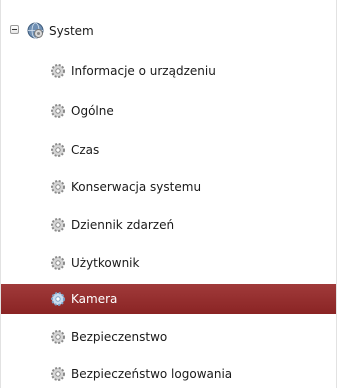 The image size is (337, 388). Describe the element at coordinates (136, 187) in the screenshot. I see `tree-item-label: Konserwacja systemu` at that location.